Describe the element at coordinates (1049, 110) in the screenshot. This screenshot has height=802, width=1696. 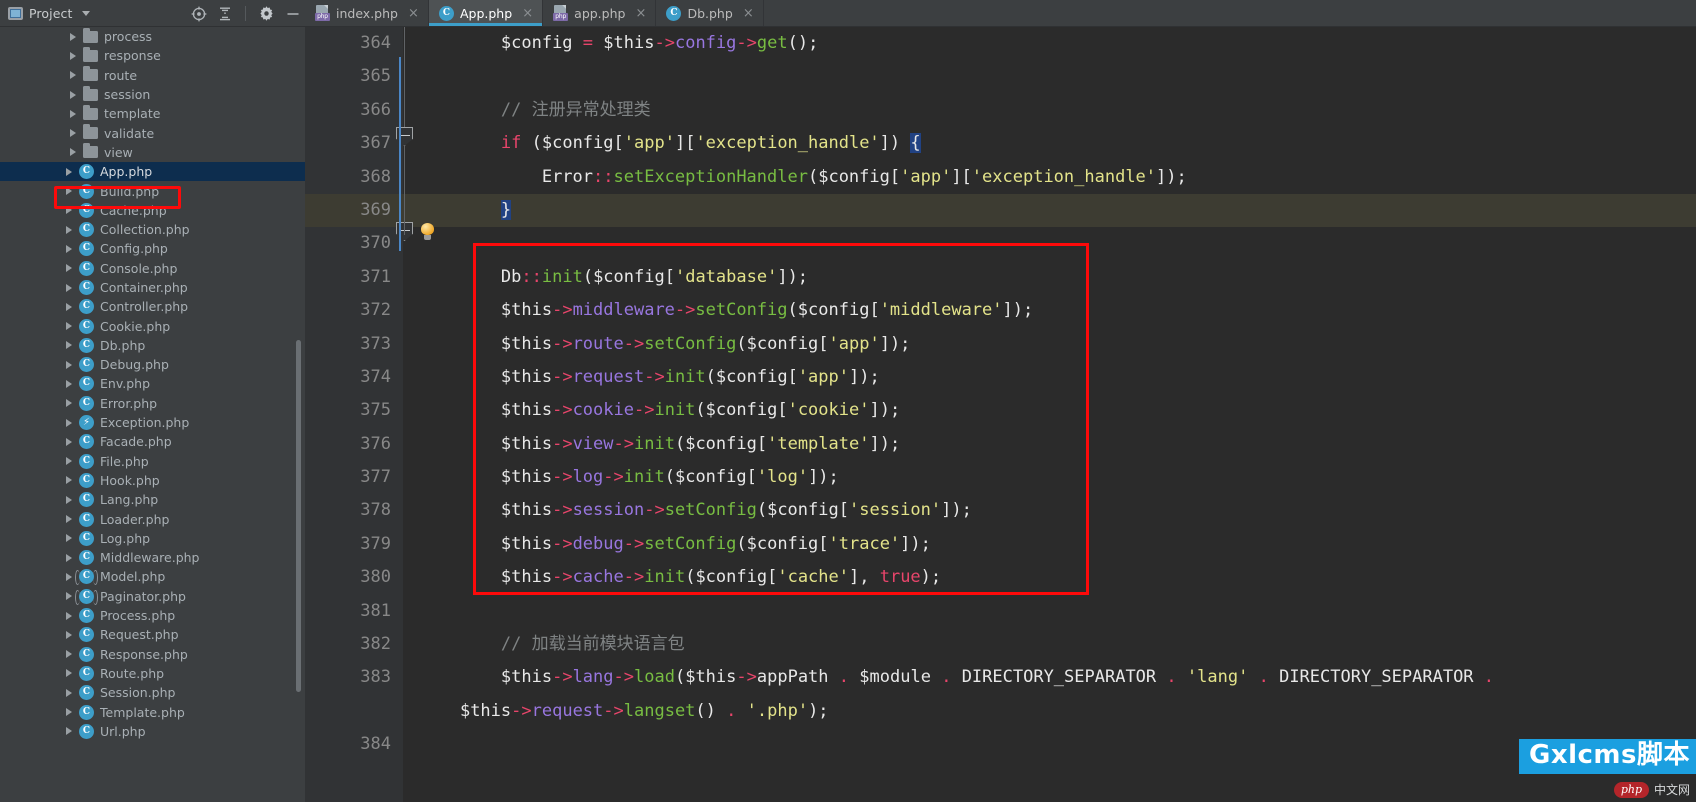
I see `code-line-366: // 注册异常处理类` at that location.